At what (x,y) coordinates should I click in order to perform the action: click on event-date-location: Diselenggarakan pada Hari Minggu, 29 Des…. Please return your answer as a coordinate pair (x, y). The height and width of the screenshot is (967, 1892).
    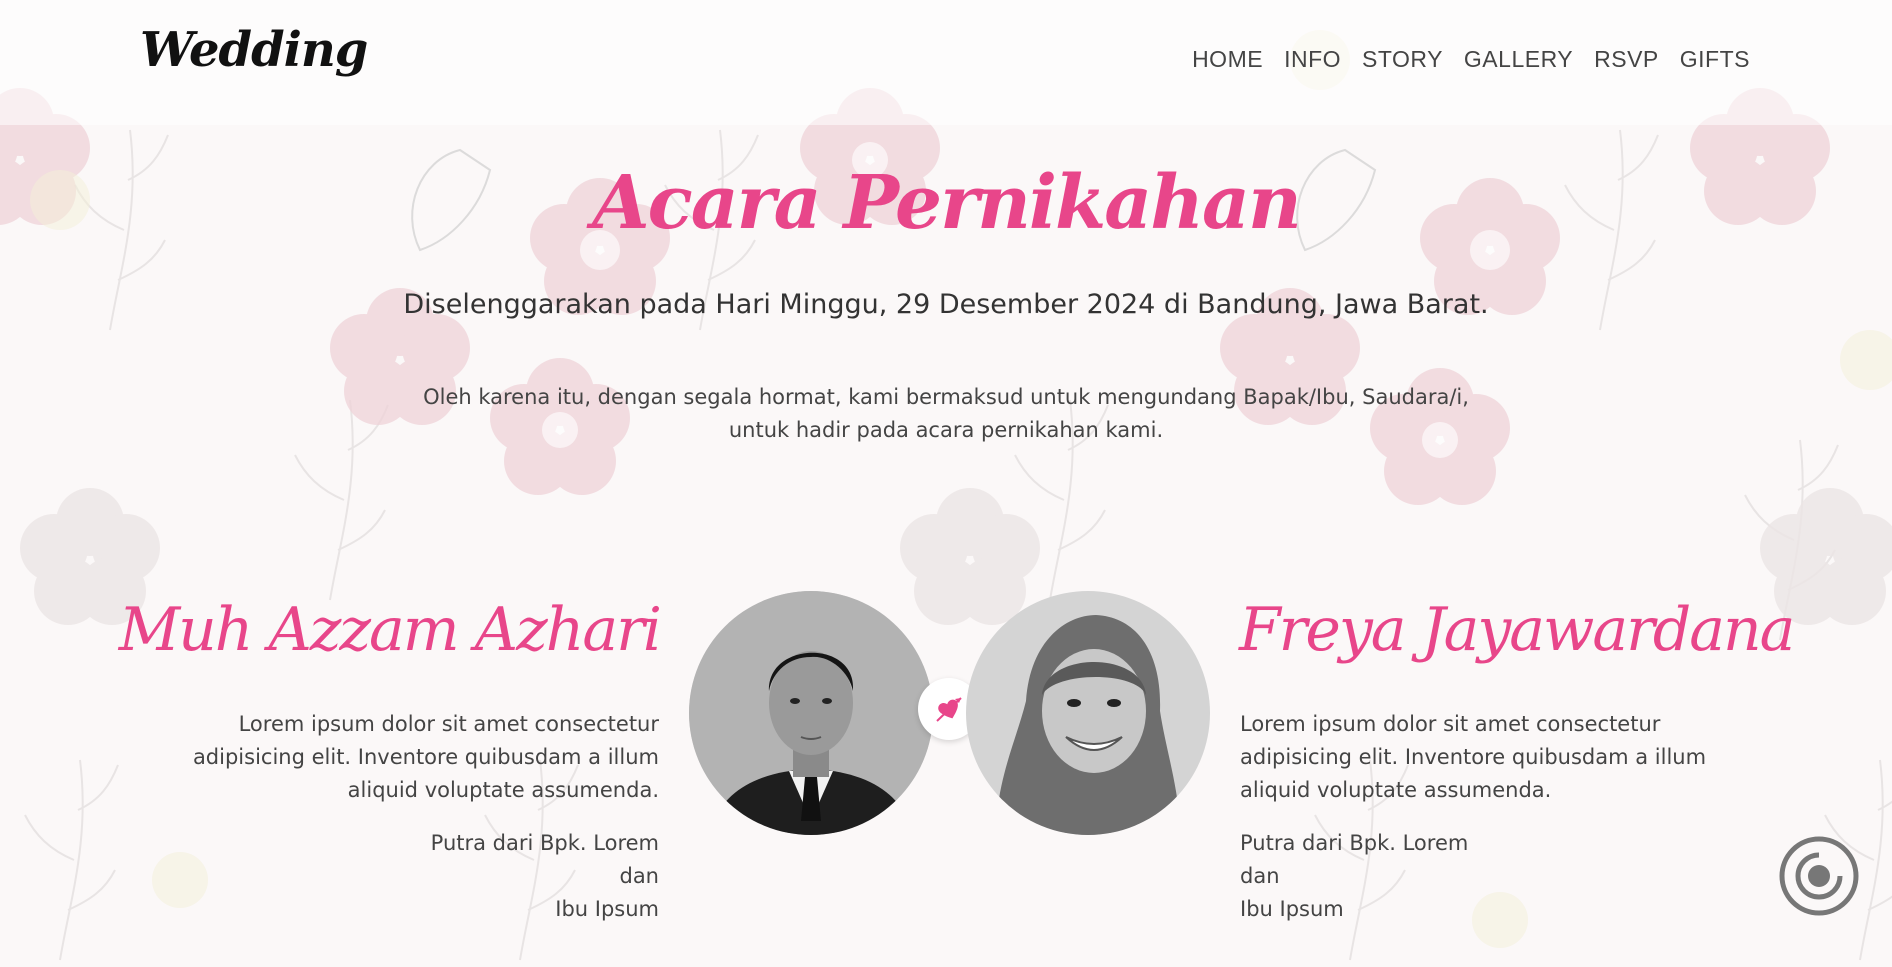
    Looking at the image, I should click on (946, 304).